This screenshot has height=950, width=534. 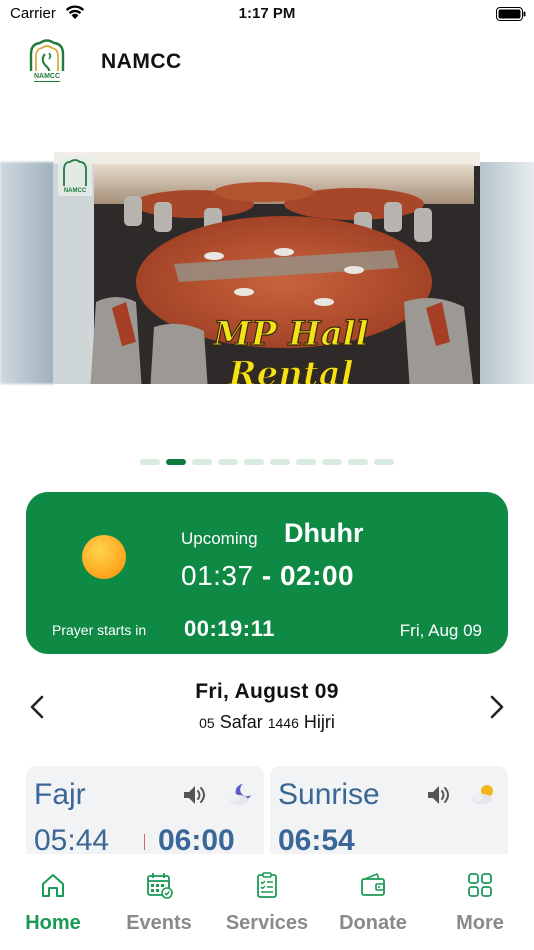 I want to click on adhan-time: 05:44, so click(x=72, y=839).